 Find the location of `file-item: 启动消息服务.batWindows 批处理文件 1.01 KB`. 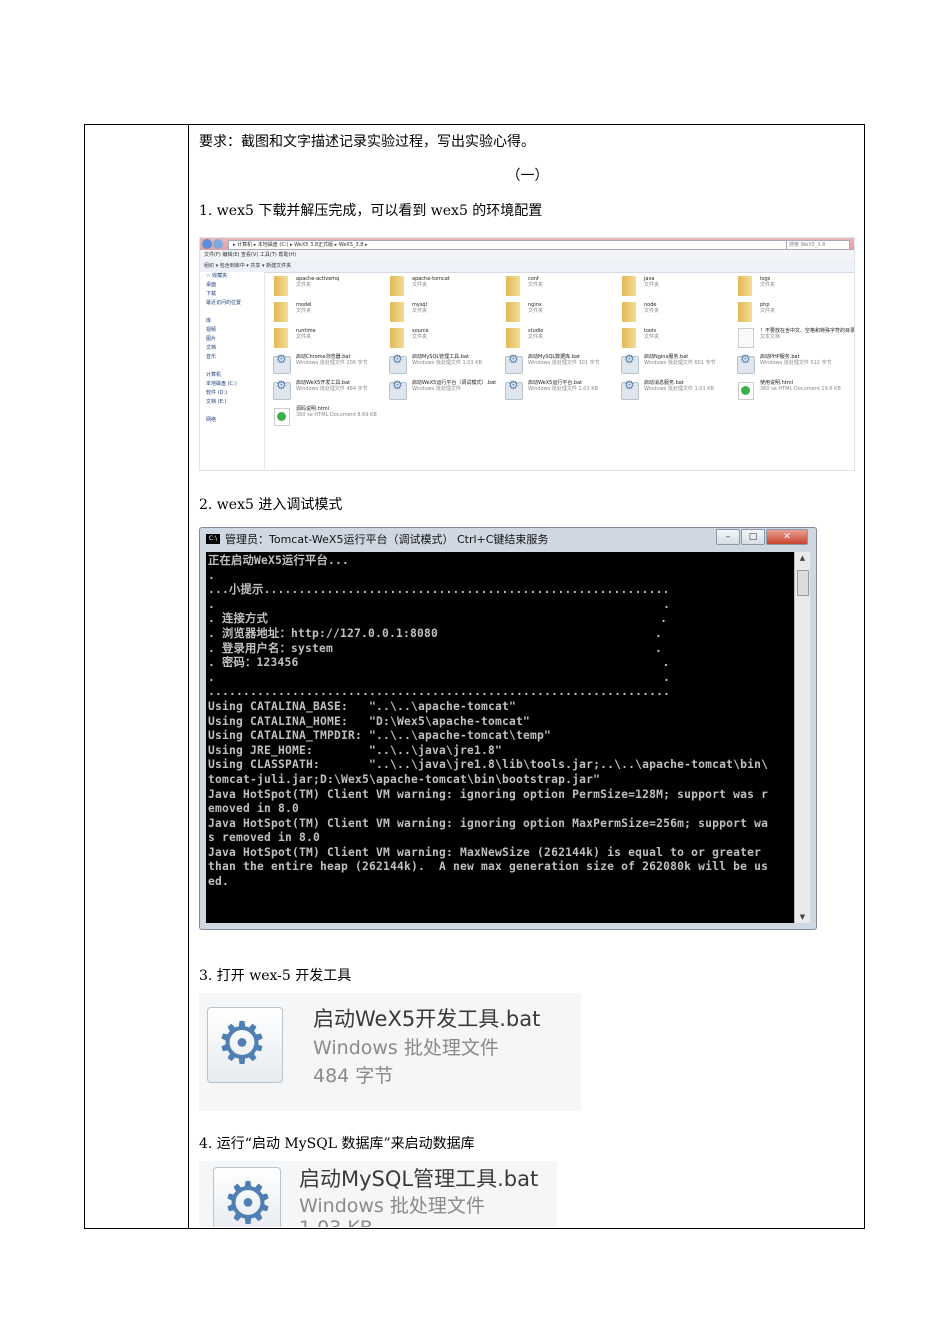

file-item: 启动消息服务.batWindows 批处理文件 1.01 KB is located at coordinates (676, 393).